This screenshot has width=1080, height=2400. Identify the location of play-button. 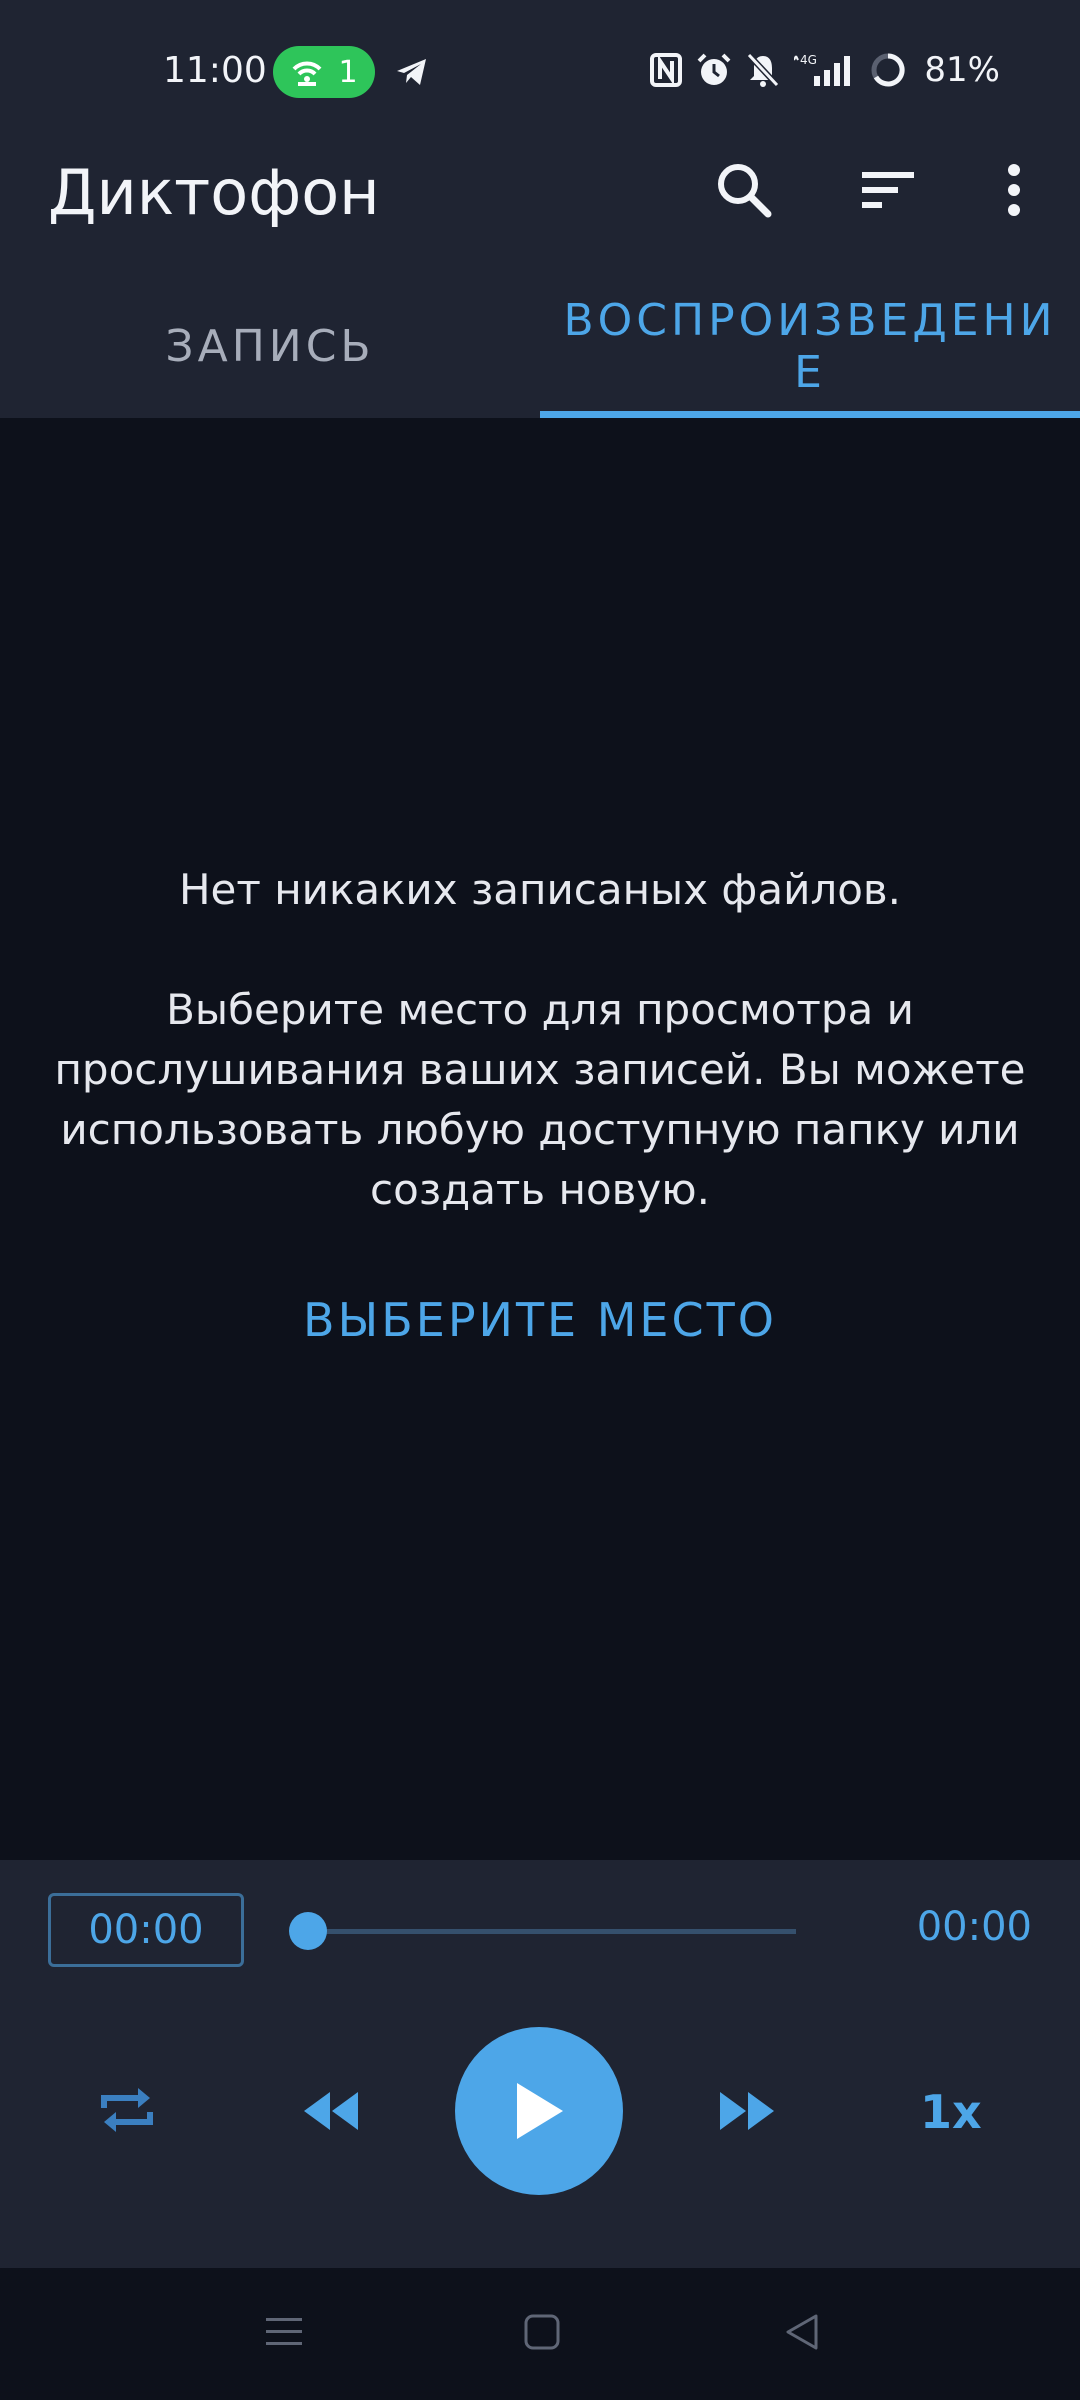
(539, 2111).